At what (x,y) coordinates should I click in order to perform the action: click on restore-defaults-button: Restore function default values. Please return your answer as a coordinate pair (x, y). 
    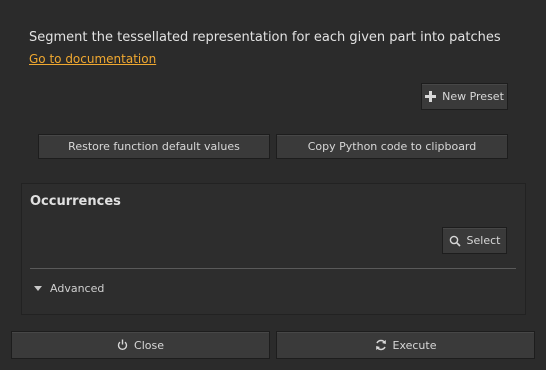
    Looking at the image, I should click on (154, 146).